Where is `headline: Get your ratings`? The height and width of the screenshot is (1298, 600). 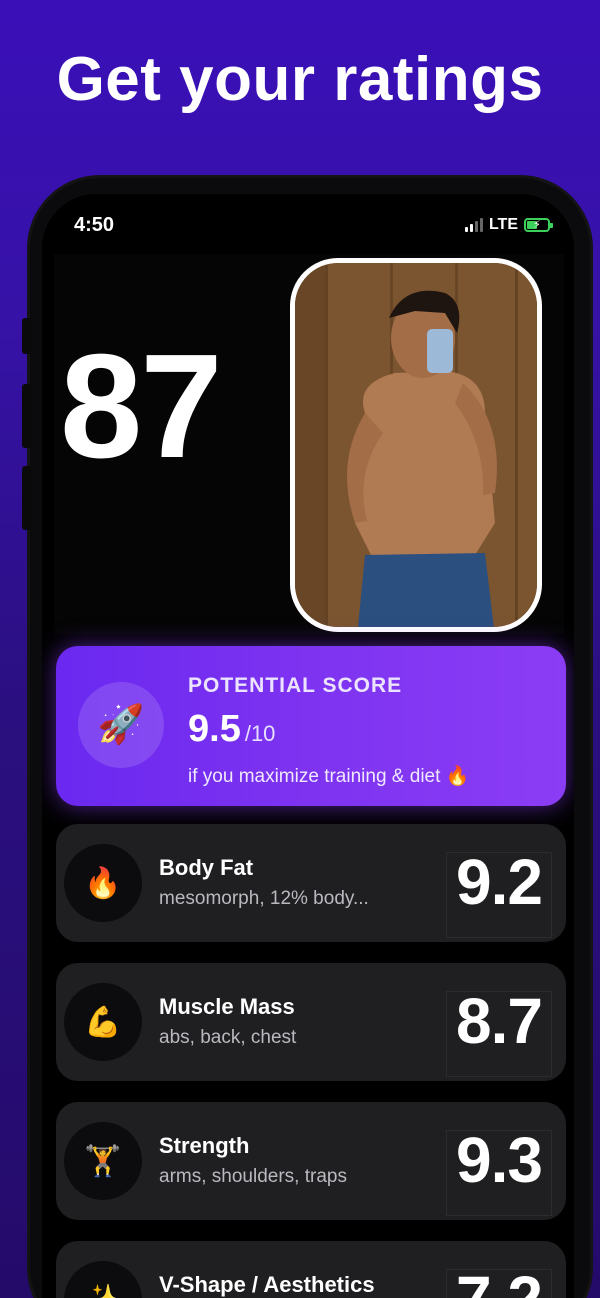 headline: Get your ratings is located at coordinates (300, 79).